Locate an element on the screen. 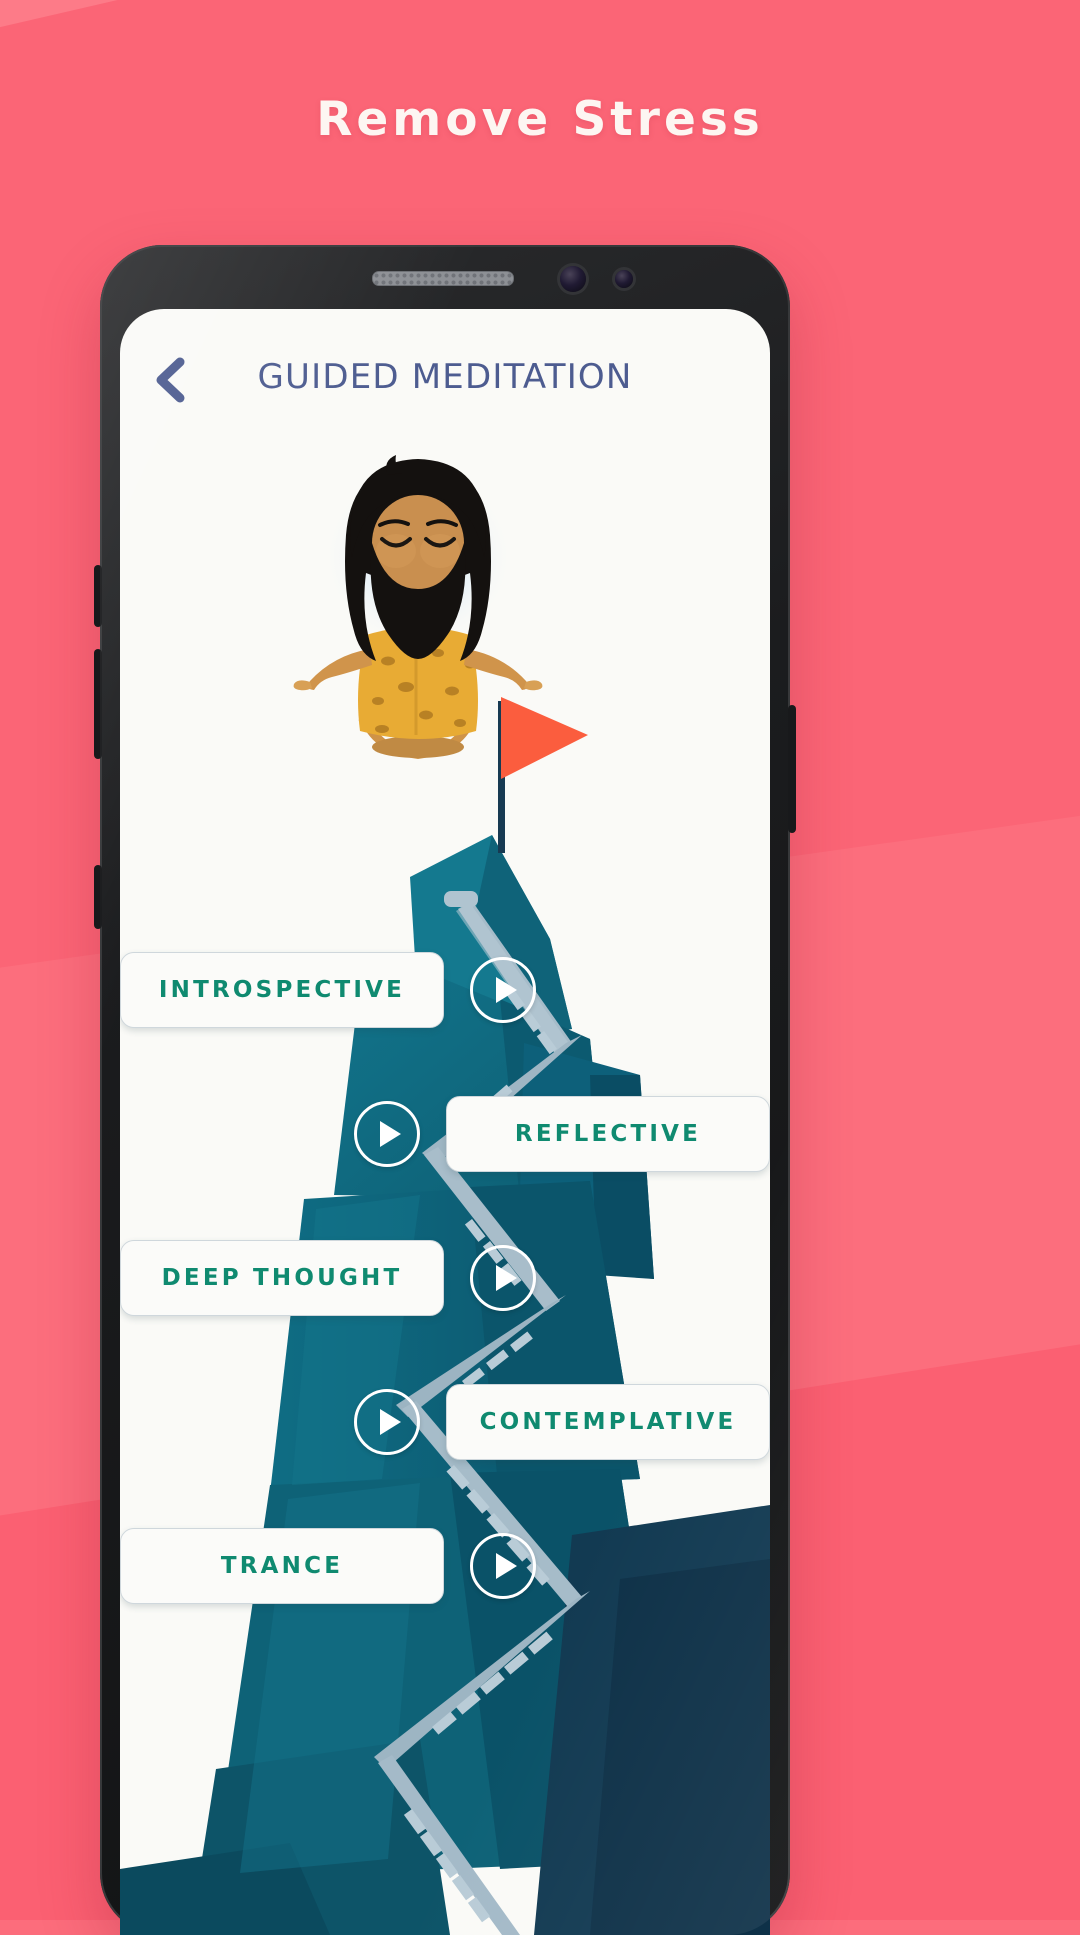 This screenshot has width=1080, height=1935. meditation-label: DEEP THOUGHT is located at coordinates (282, 1278).